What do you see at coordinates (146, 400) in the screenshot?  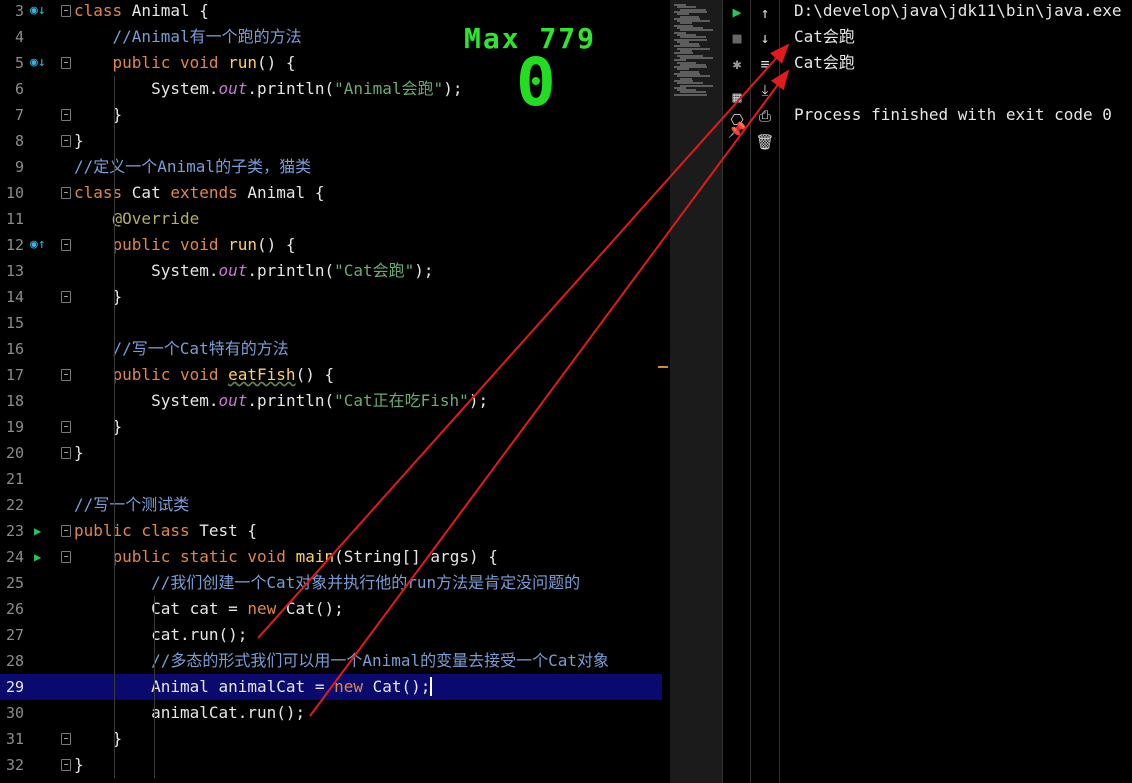 I see `code-token: System.` at bounding box center [146, 400].